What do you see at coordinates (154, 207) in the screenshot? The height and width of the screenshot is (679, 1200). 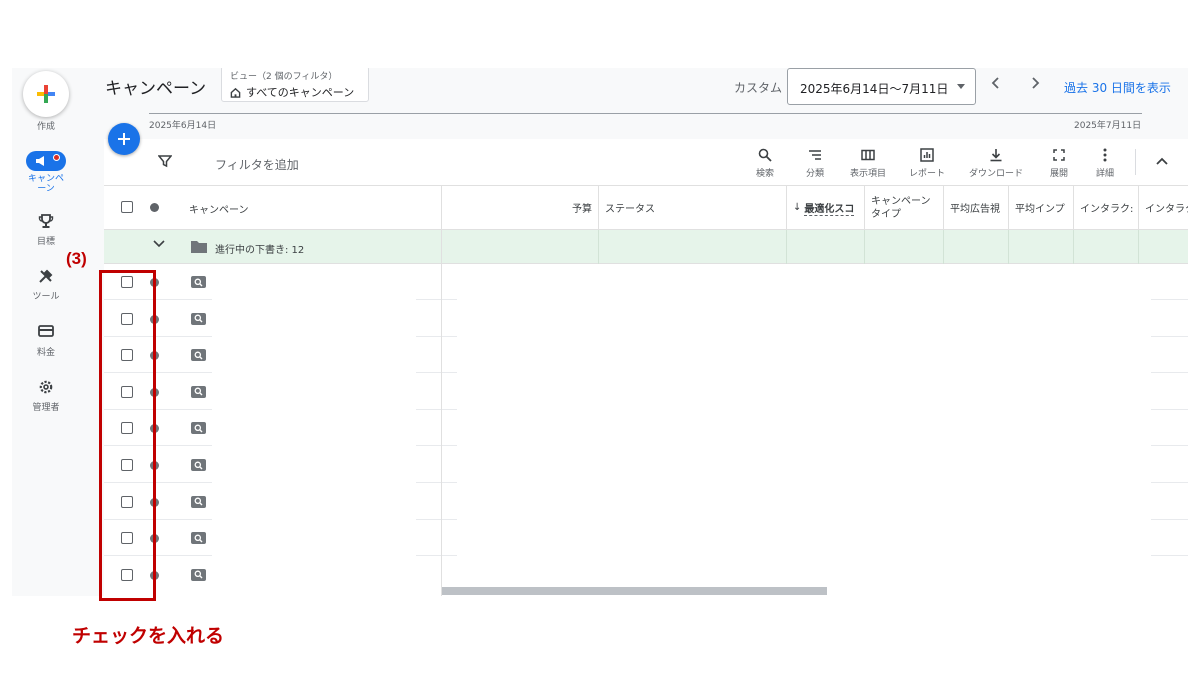 I see `status-dot-header` at bounding box center [154, 207].